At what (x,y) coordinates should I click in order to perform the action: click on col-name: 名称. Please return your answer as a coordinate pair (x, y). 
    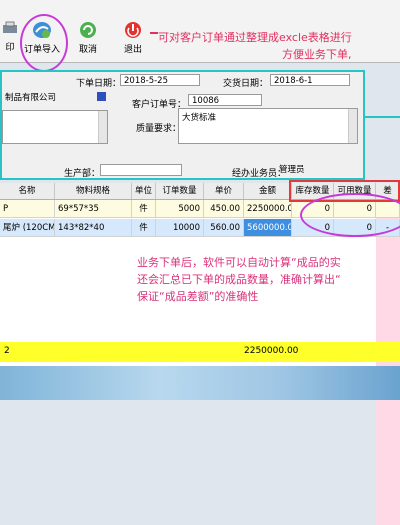
    Looking at the image, I should click on (27, 191).